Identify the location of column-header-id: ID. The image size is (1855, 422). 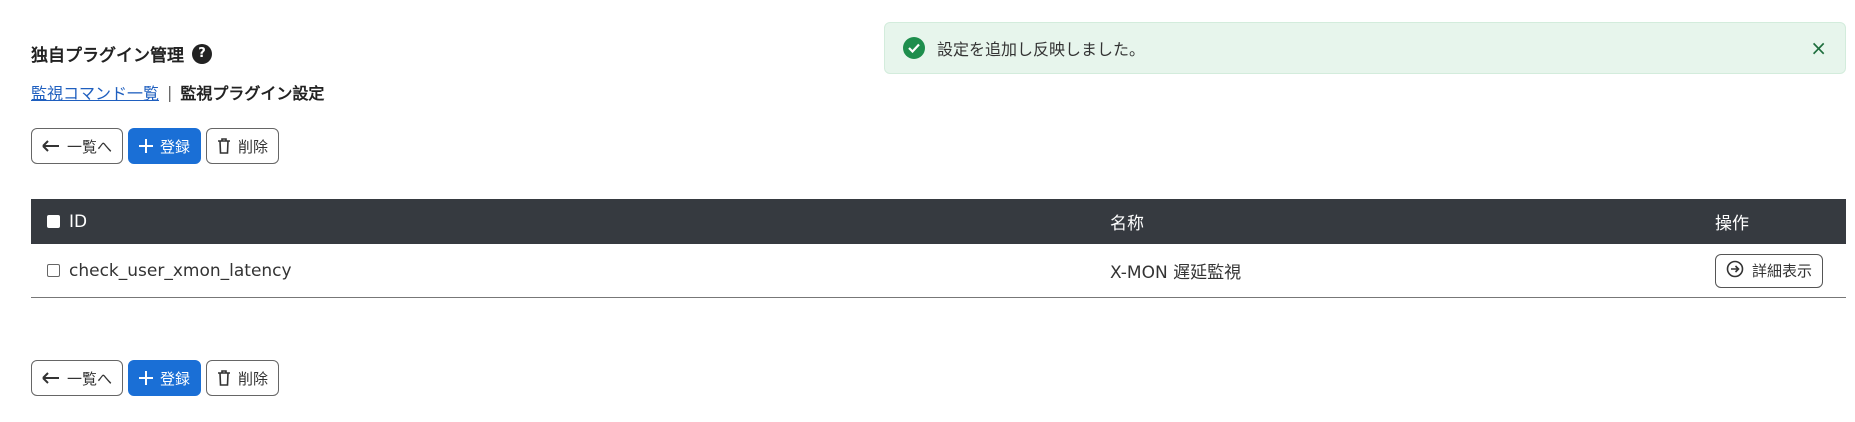
(570, 221).